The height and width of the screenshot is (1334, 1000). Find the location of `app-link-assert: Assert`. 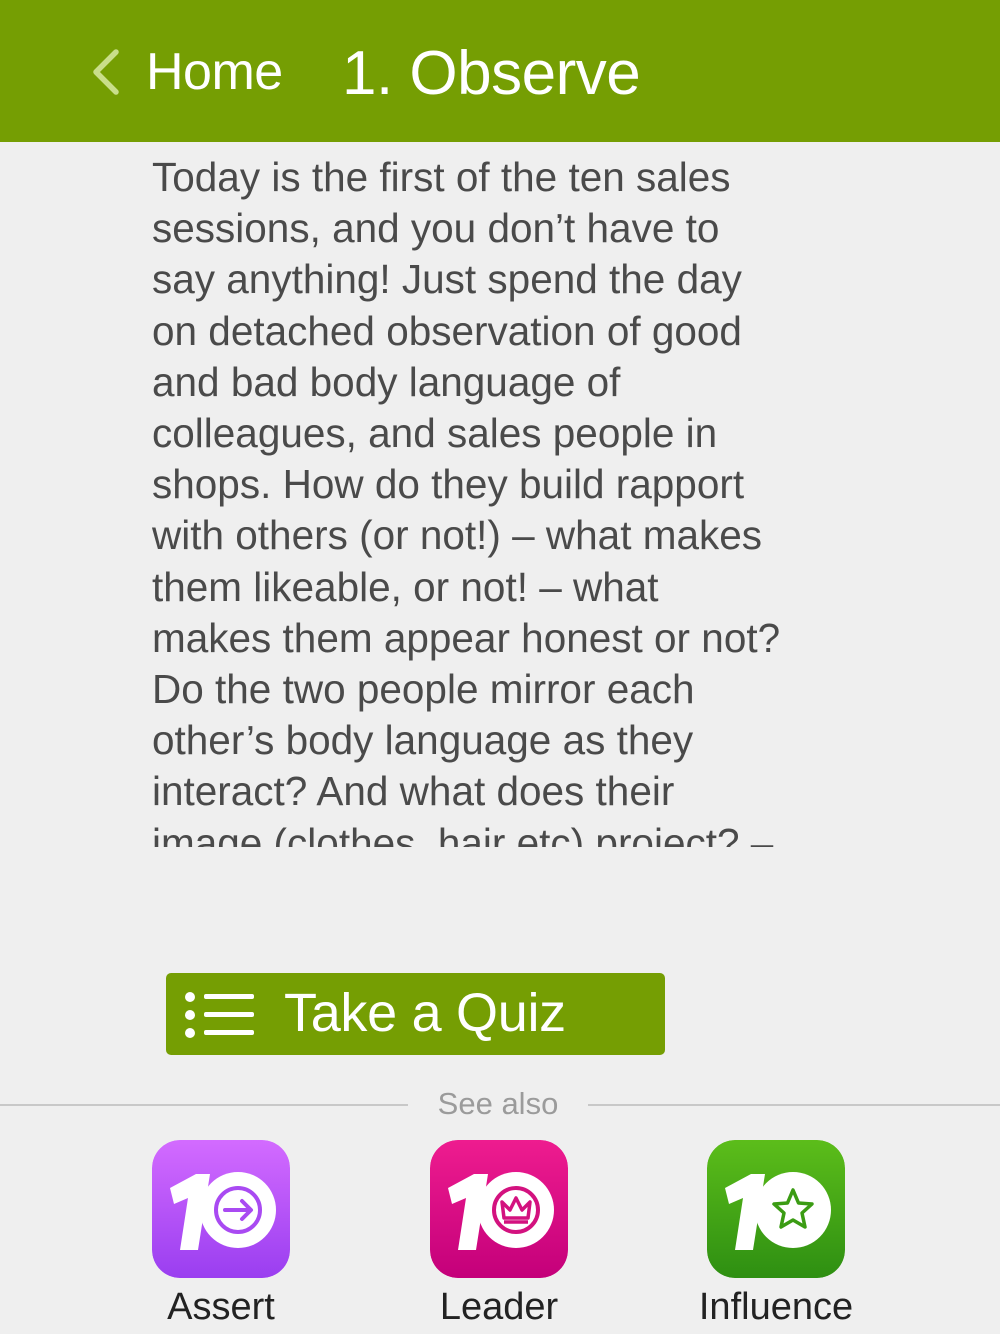

app-link-assert: Assert is located at coordinates (222, 1234).